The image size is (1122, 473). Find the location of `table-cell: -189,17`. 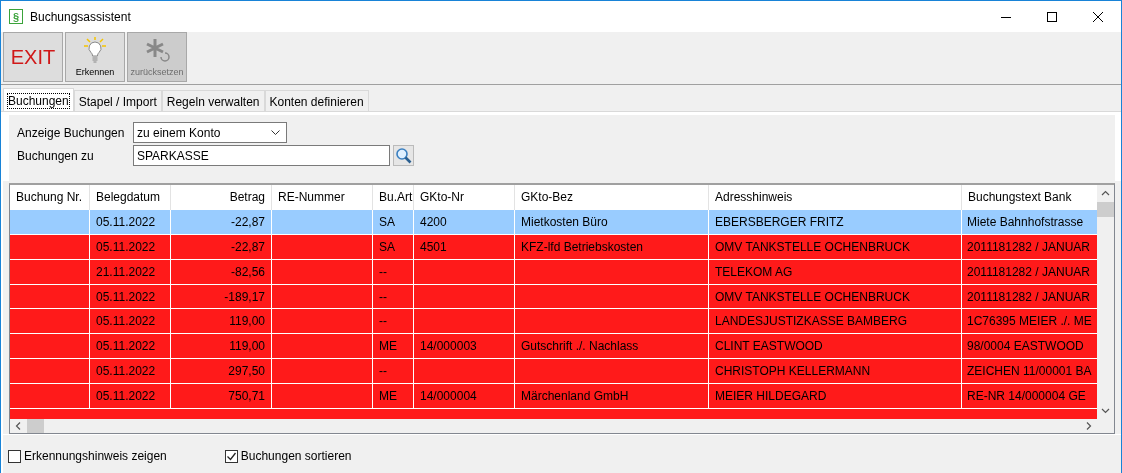

table-cell: -189,17 is located at coordinates (244, 296).